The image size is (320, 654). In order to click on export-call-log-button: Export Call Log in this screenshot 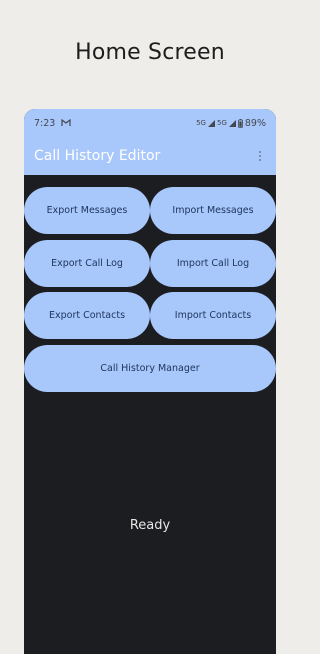, I will do `click(87, 263)`.